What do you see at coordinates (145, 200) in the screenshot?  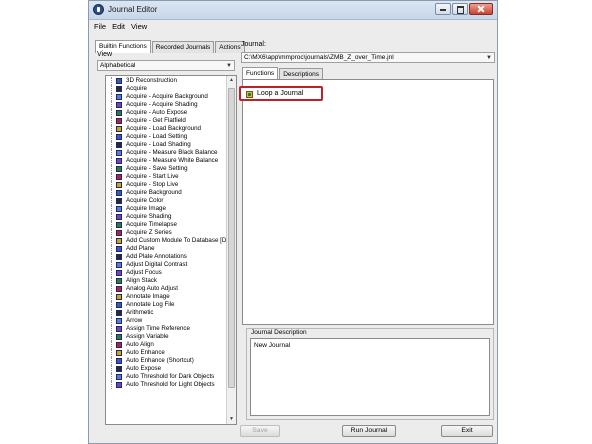 I see `function-label: Acquire Color` at bounding box center [145, 200].